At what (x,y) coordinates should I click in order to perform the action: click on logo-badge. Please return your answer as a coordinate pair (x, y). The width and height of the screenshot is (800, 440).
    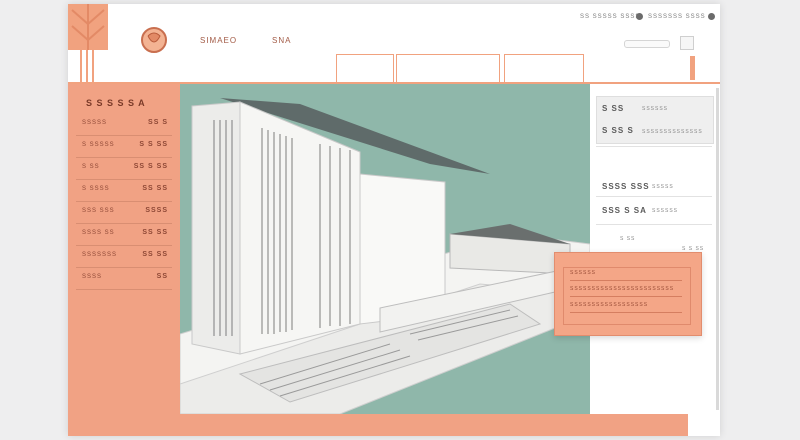
    Looking at the image, I should click on (88, 27).